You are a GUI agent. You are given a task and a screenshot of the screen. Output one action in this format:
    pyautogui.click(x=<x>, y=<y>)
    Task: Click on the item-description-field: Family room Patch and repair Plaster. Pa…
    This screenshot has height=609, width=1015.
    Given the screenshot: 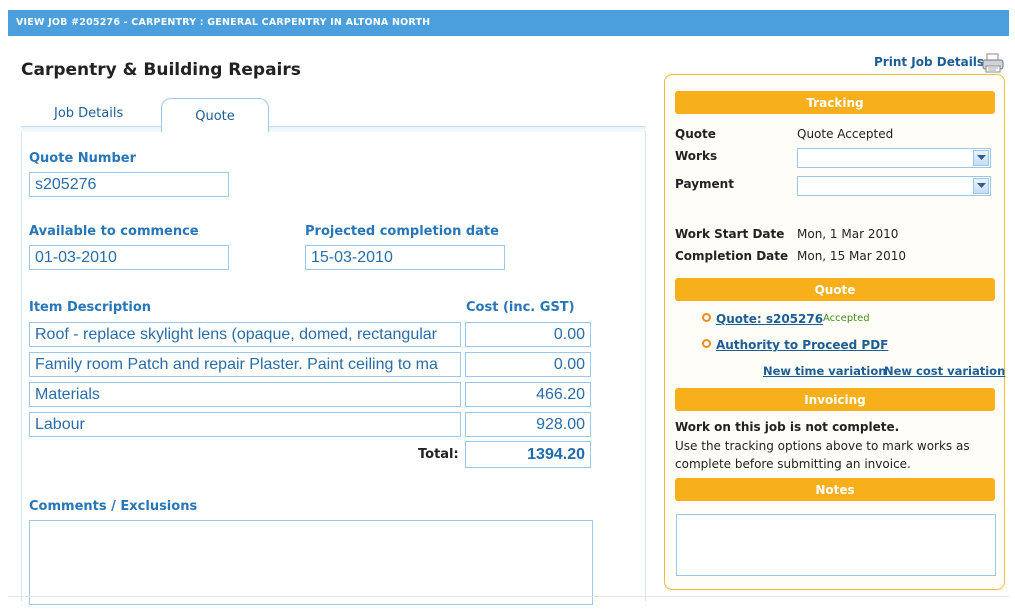 What is the action you would take?
    pyautogui.click(x=245, y=364)
    